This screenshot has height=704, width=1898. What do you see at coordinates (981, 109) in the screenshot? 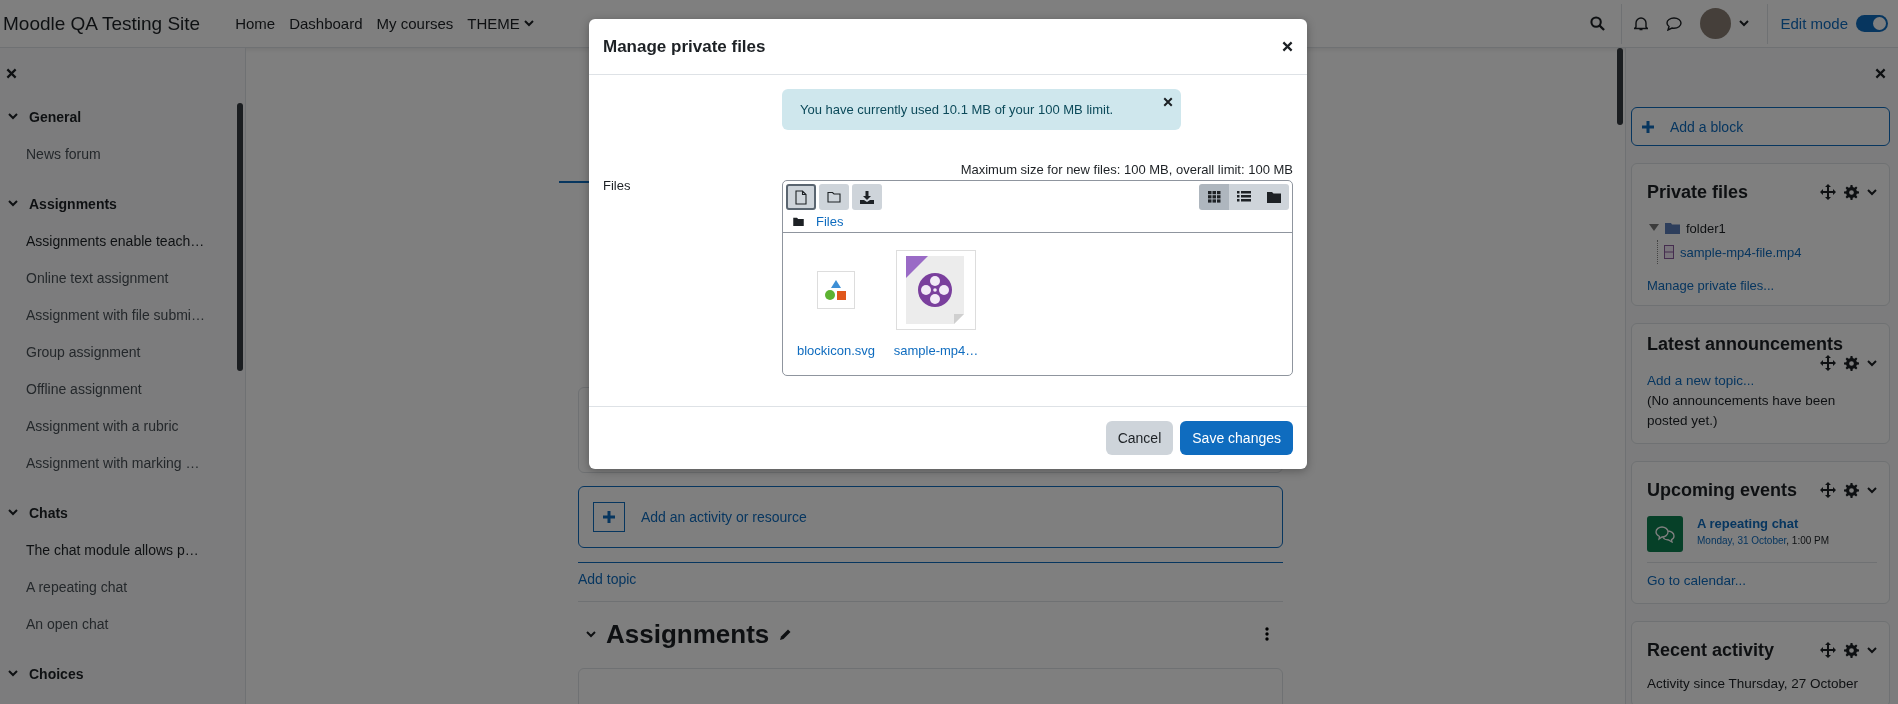
I see `usage-alert: You have currently used 10.1 MB of your 100 MB limit.` at bounding box center [981, 109].